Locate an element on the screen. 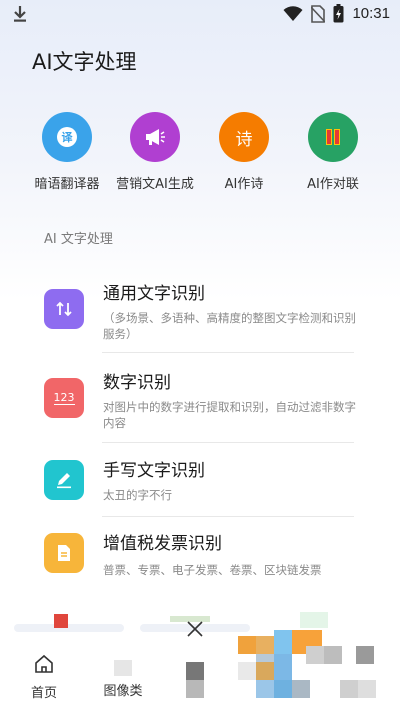 The width and height of the screenshot is (400, 711). quick-action-poem: 诗 AI作诗 is located at coordinates (244, 152).